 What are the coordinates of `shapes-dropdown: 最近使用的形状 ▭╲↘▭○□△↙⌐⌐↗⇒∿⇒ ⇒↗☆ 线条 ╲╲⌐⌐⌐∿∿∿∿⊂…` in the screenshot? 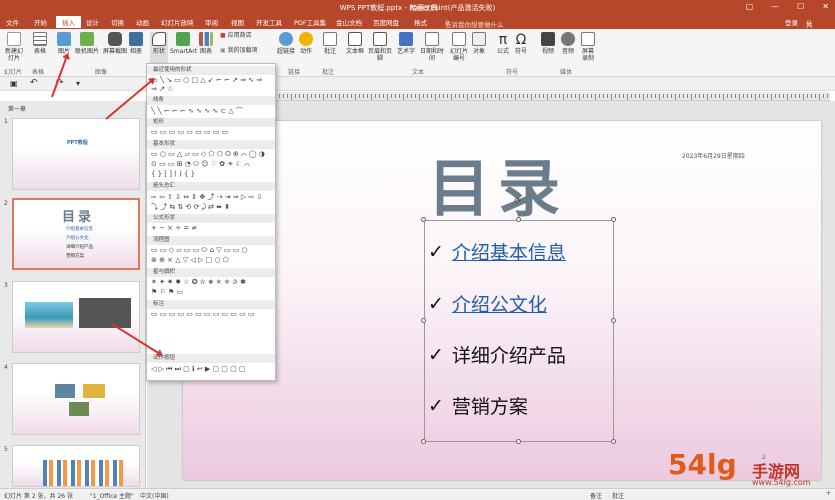 It's located at (211, 222).